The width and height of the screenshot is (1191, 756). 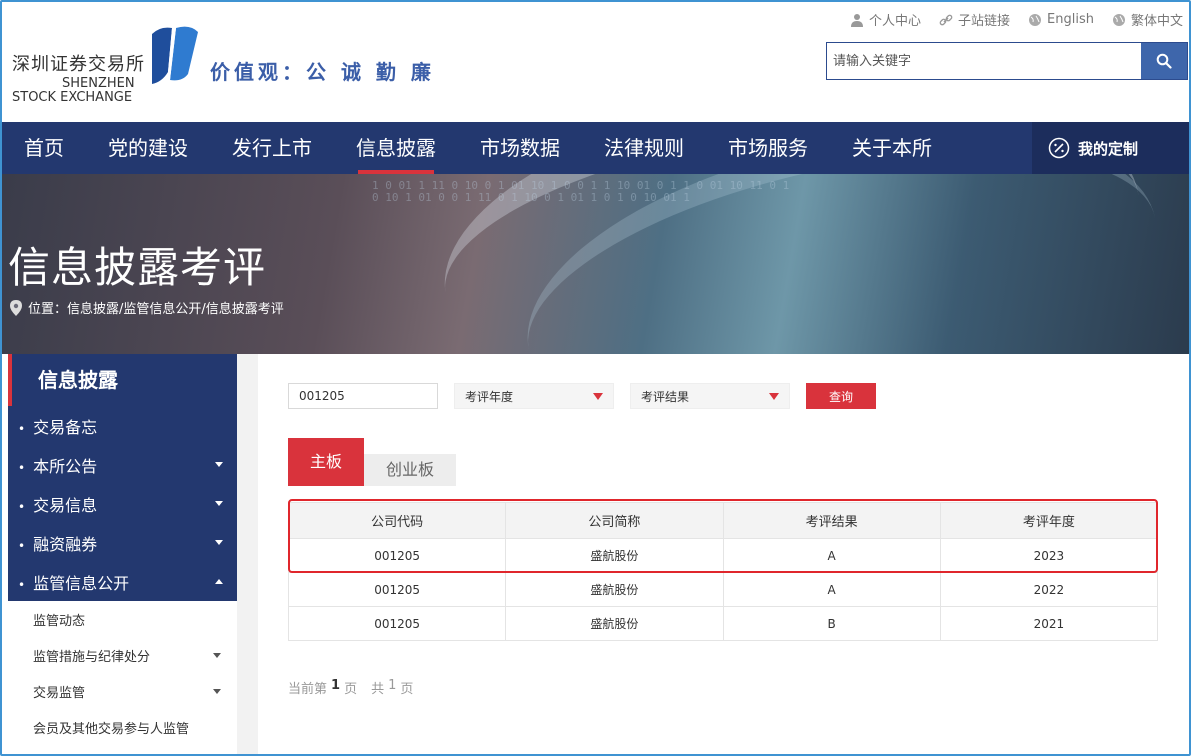 I want to click on pager-total-suffix: 页, so click(x=407, y=689).